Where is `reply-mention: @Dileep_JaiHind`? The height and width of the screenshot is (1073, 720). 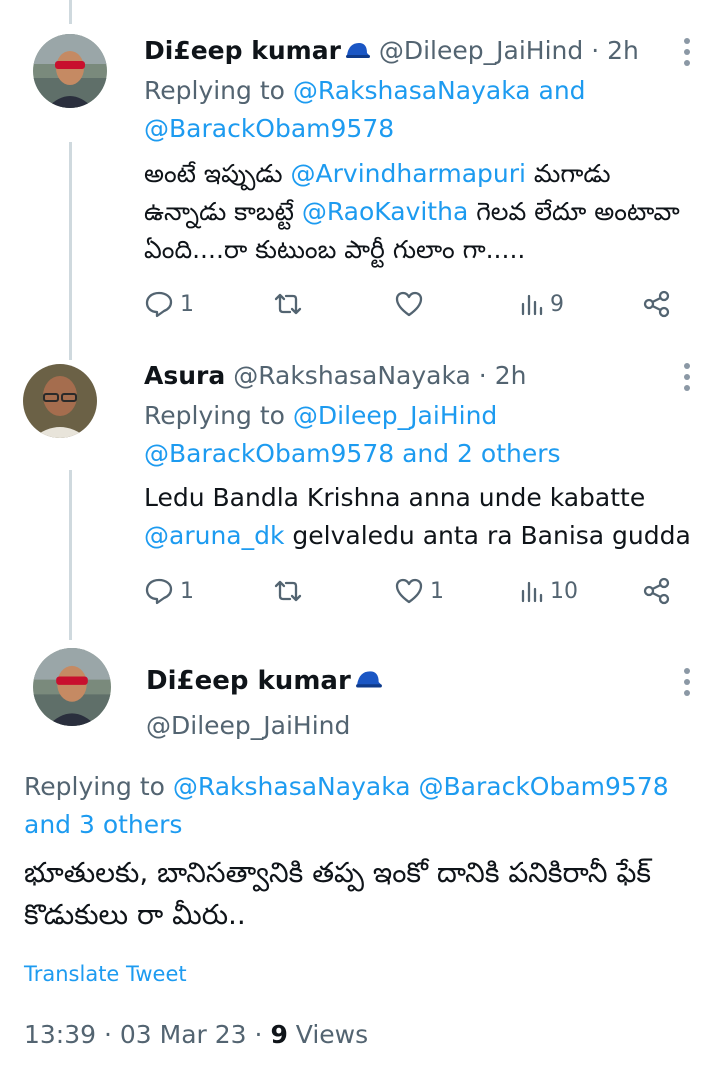 reply-mention: @Dileep_JaiHind is located at coordinates (395, 415).